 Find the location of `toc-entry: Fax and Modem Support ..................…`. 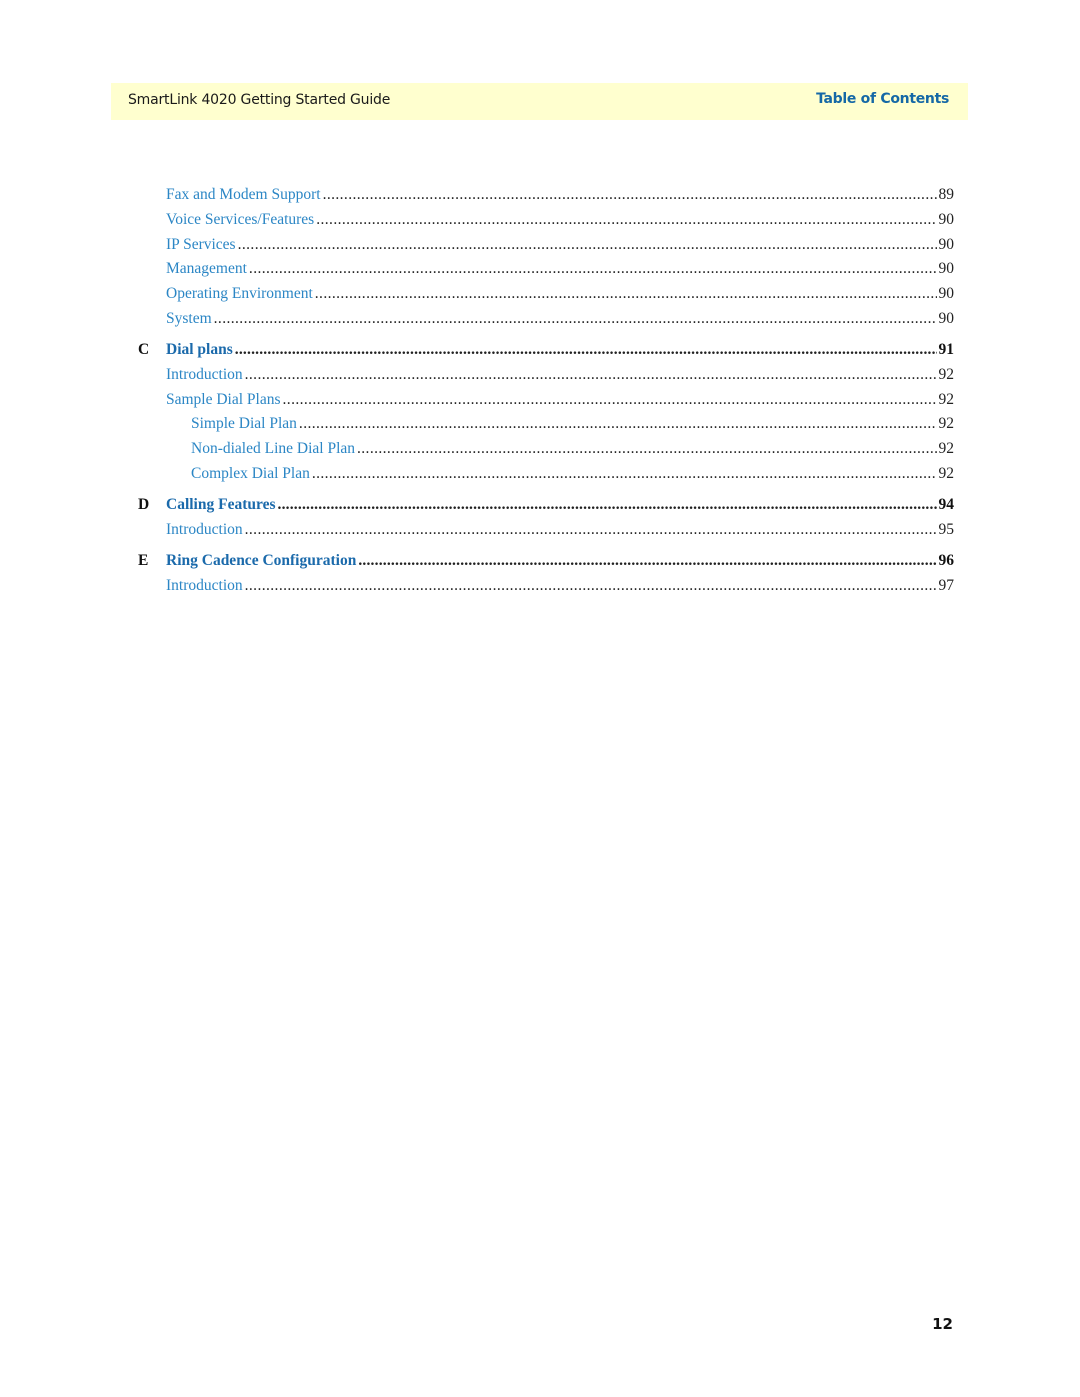

toc-entry: Fax and Modem Support ..................… is located at coordinates (546, 198).